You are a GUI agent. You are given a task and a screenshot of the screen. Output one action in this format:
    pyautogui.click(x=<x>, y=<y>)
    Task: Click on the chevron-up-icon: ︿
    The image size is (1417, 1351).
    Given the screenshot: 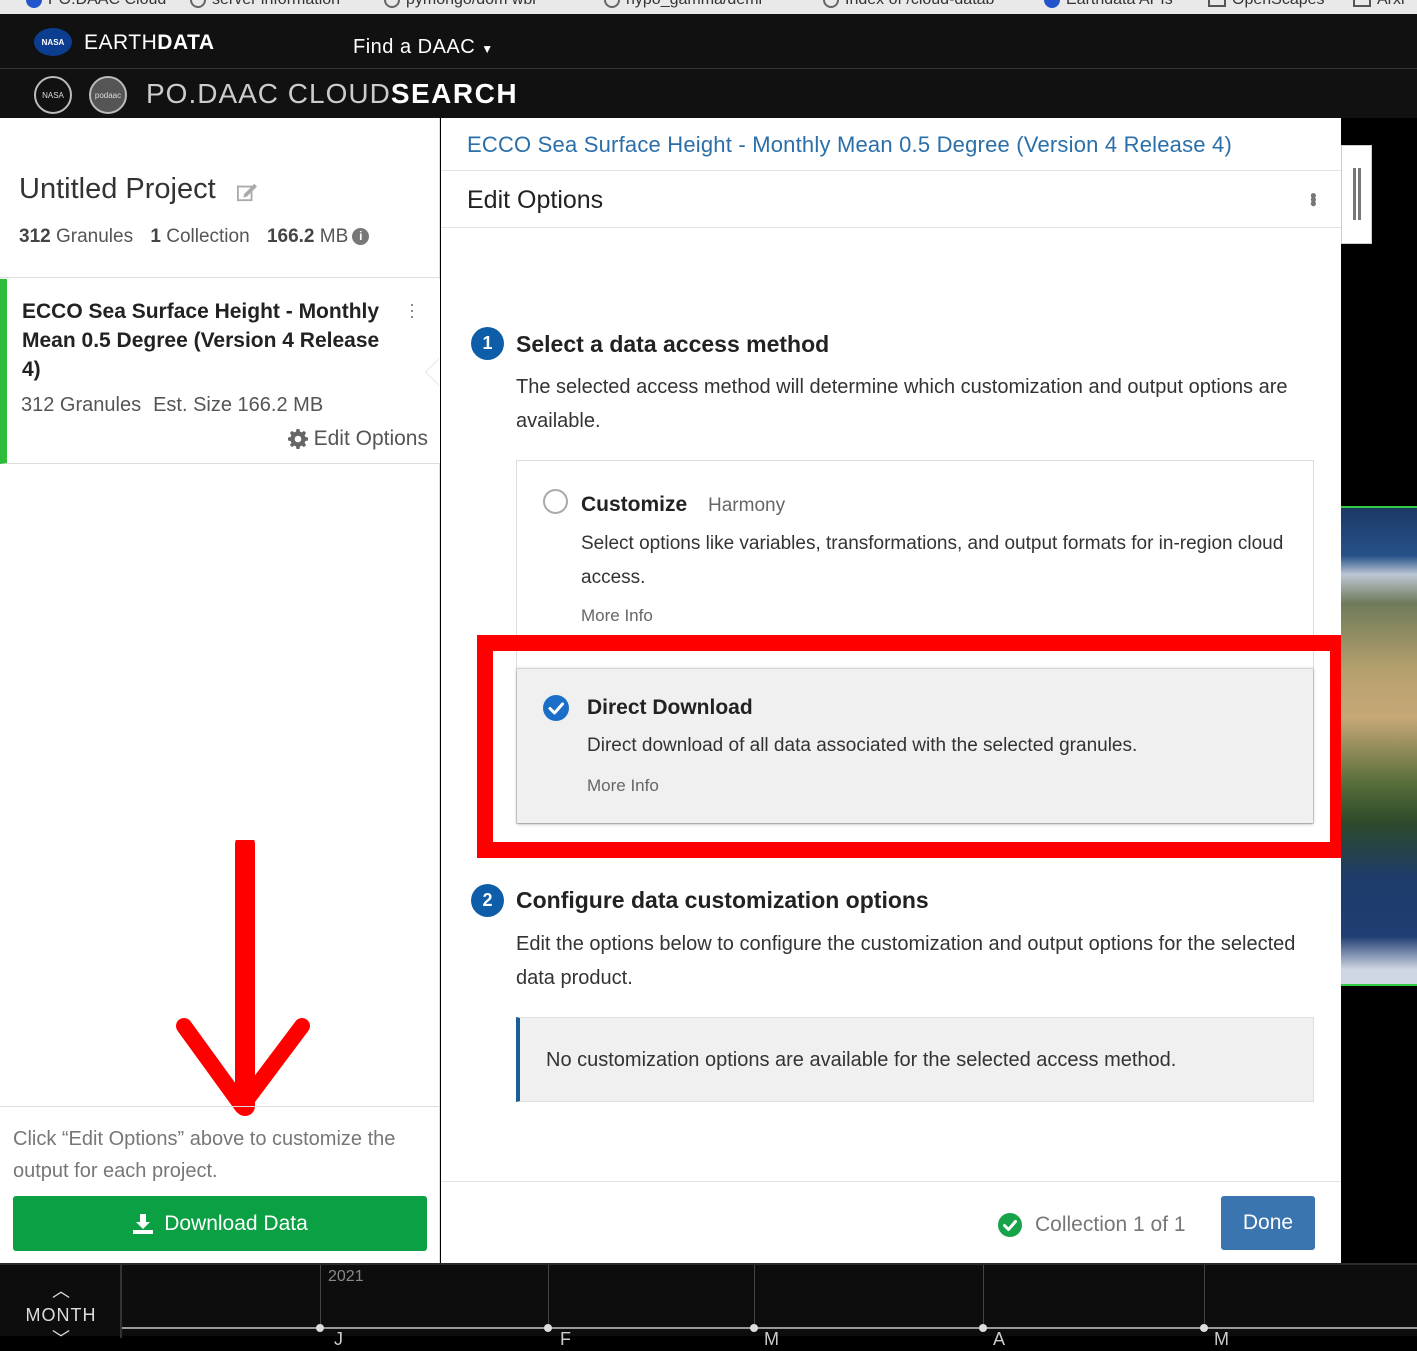 What is the action you would take?
    pyautogui.click(x=61, y=1290)
    